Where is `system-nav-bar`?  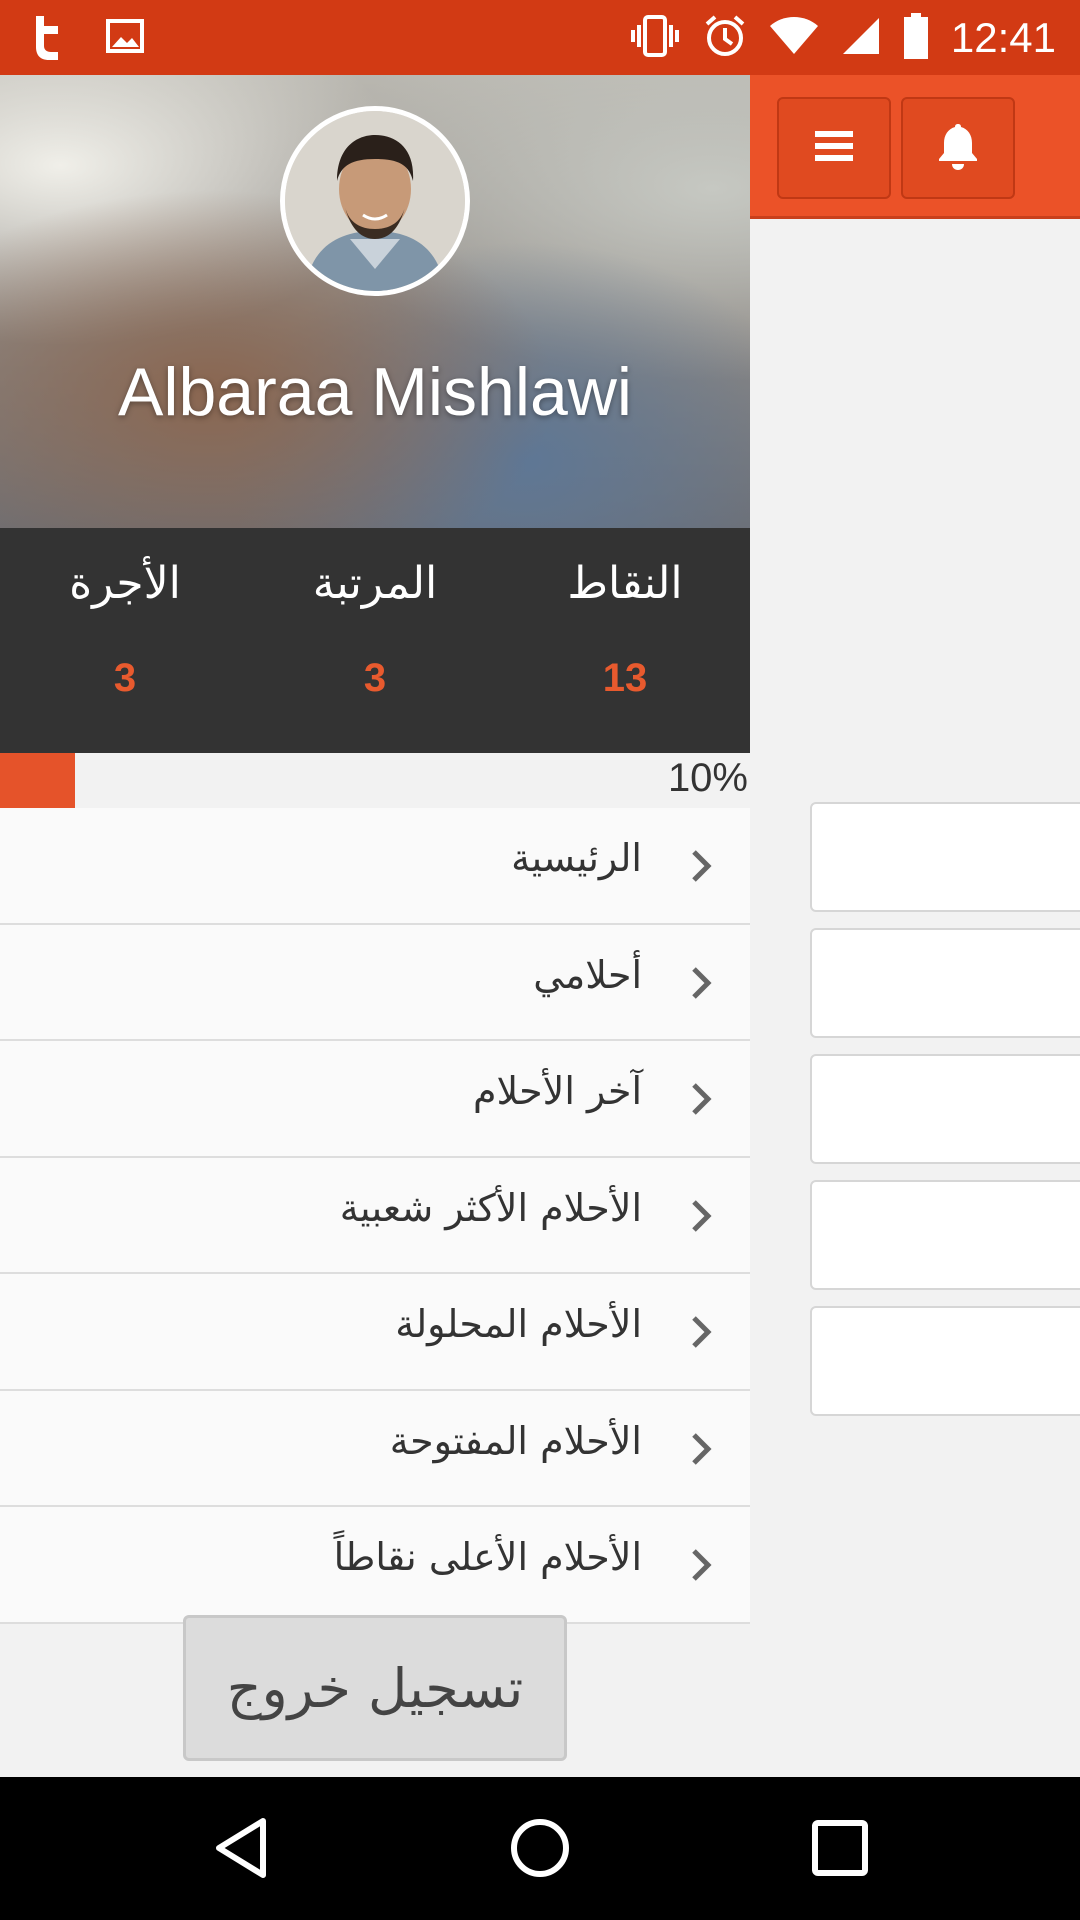
system-nav-bar is located at coordinates (540, 1848).